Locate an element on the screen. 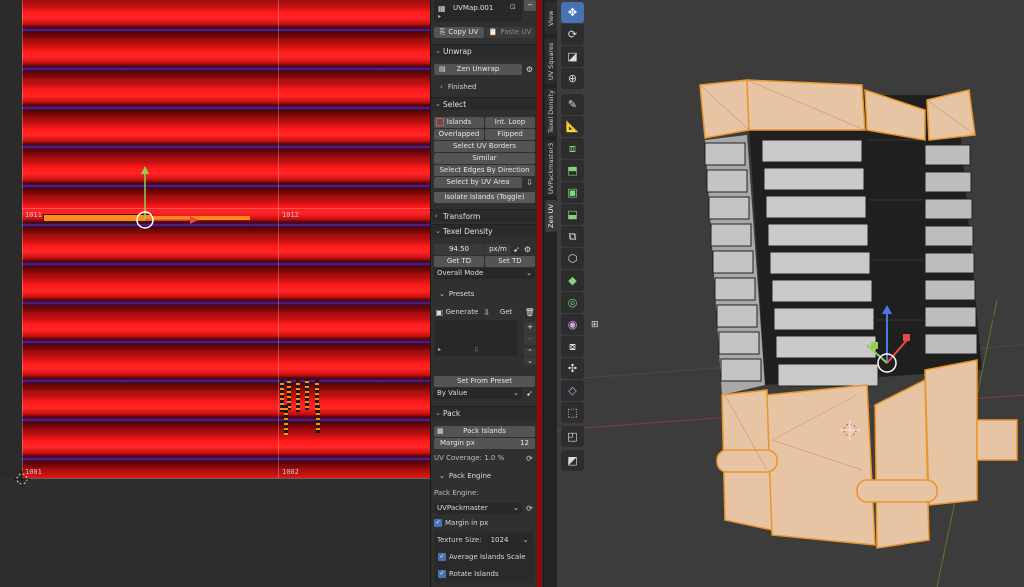 Image resolution: width=1024 pixels, height=587 pixels. texel-unit-dropdown: px/m is located at coordinates (498, 249).